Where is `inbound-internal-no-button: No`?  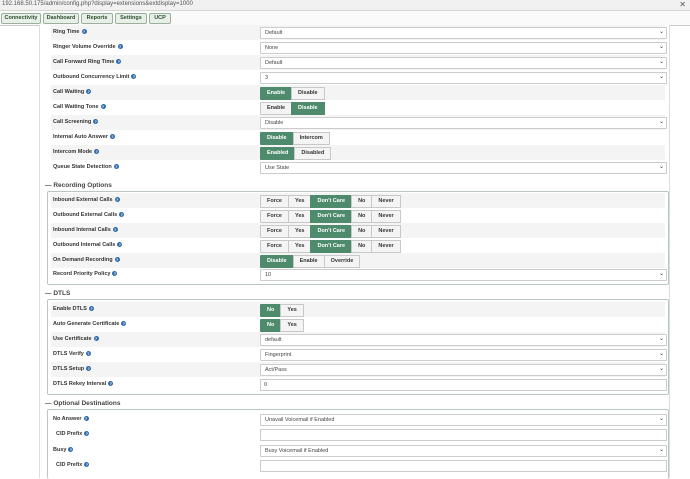 inbound-internal-no-button: No is located at coordinates (362, 231).